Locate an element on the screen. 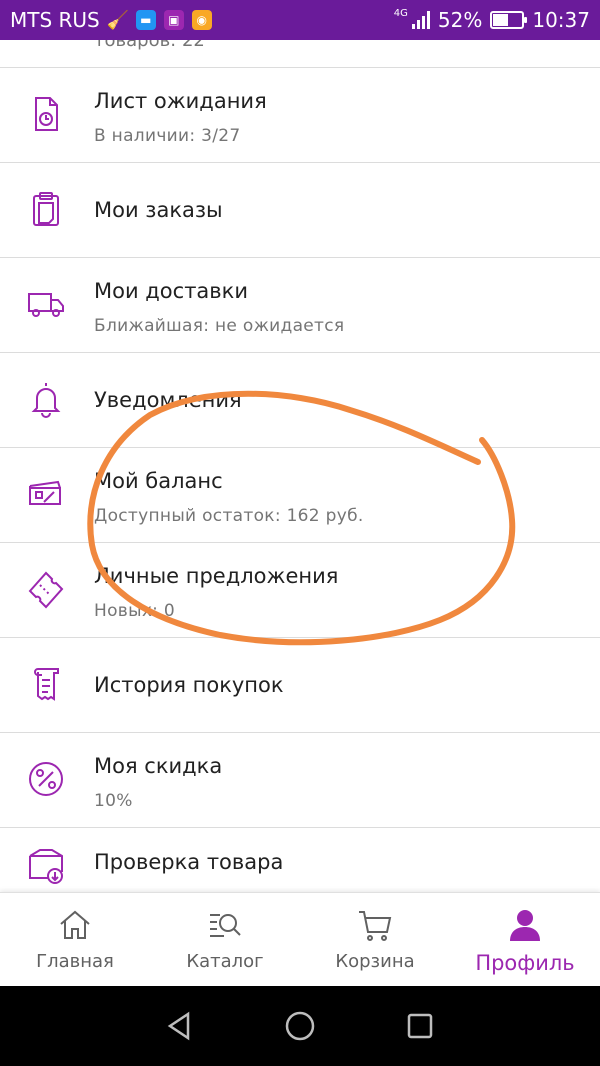 The width and height of the screenshot is (600, 1066). waitlist-icon is located at coordinates (46, 114).